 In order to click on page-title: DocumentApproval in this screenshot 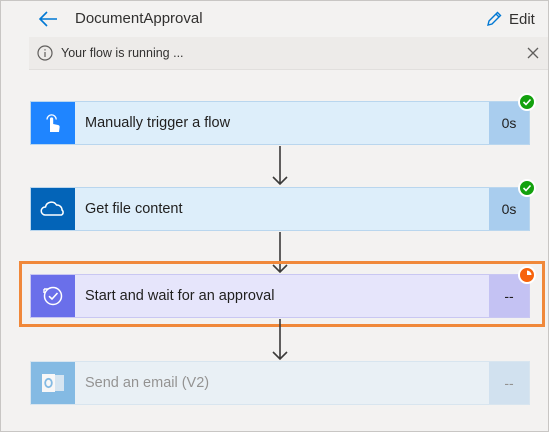, I will do `click(139, 18)`.